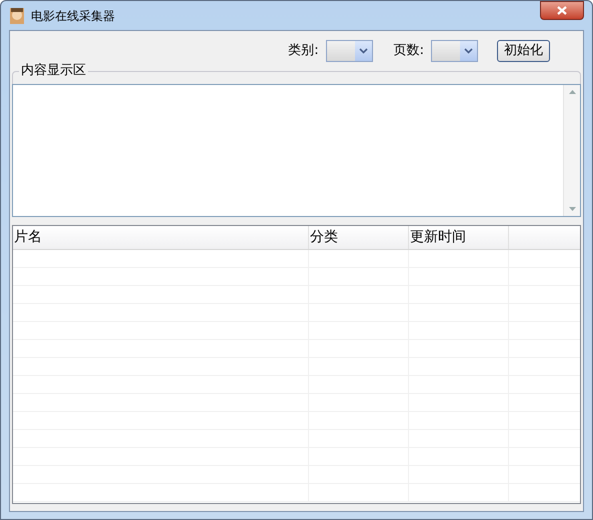 The width and height of the screenshot is (593, 520). What do you see at coordinates (17, 15) in the screenshot?
I see `app-icon` at bounding box center [17, 15].